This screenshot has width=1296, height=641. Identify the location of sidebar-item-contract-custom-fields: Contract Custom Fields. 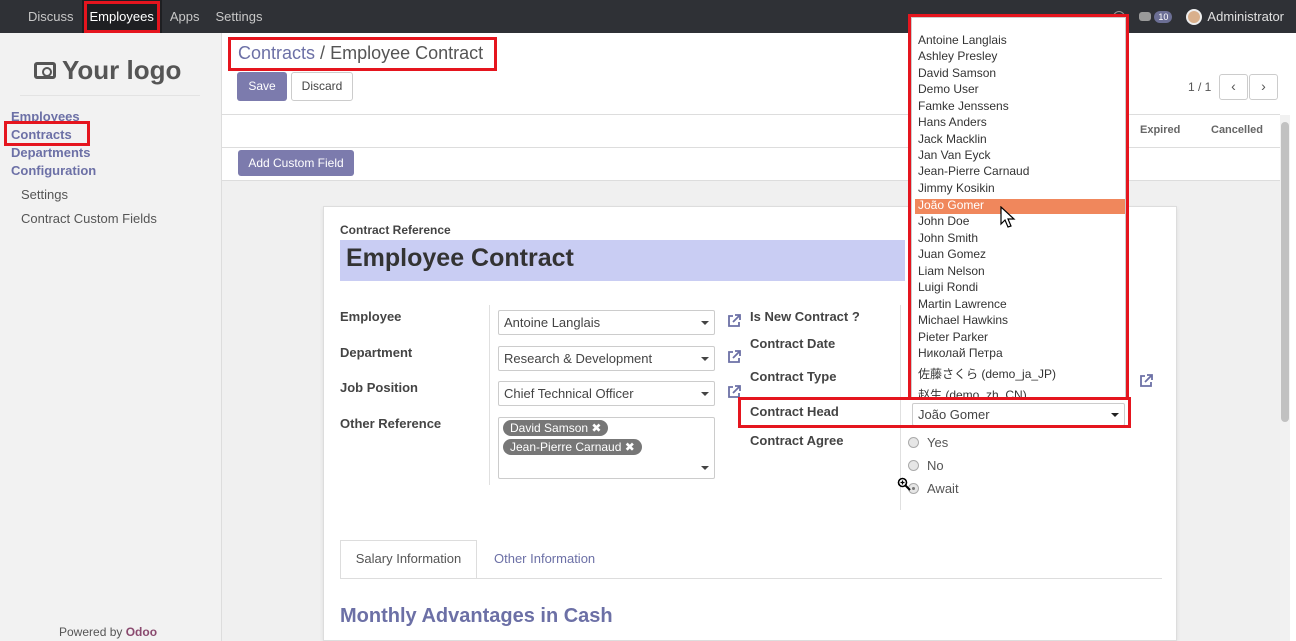
(89, 218).